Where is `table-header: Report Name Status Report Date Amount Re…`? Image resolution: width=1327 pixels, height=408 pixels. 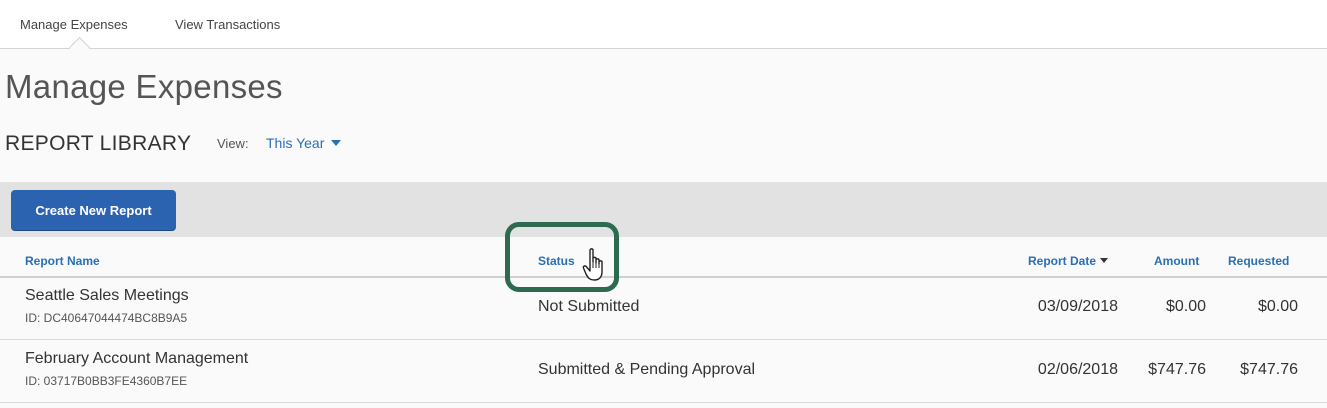 table-header: Report Name Status Report Date Amount Re… is located at coordinates (663, 257).